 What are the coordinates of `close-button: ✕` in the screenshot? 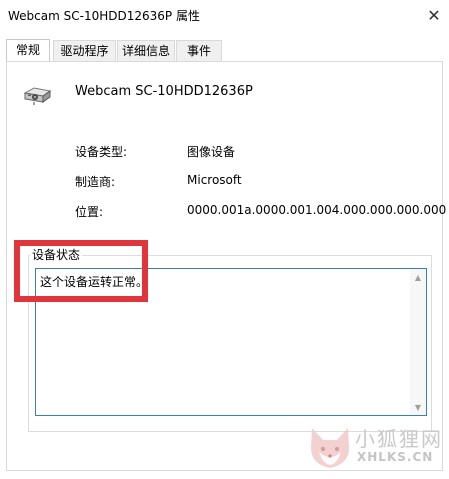 It's located at (434, 15).